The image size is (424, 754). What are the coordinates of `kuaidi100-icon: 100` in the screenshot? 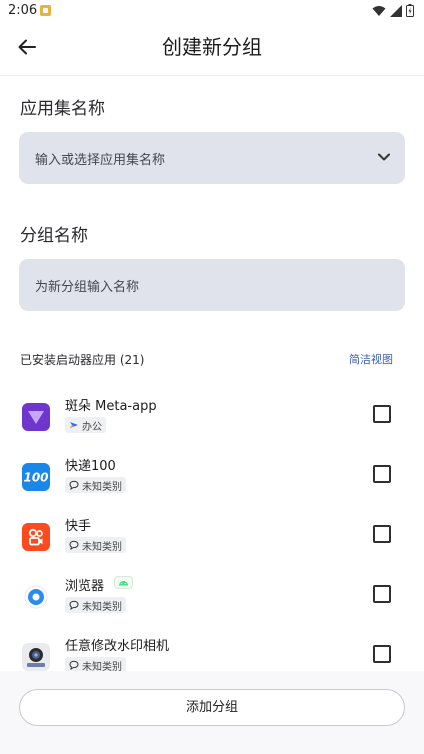 It's located at (36, 477).